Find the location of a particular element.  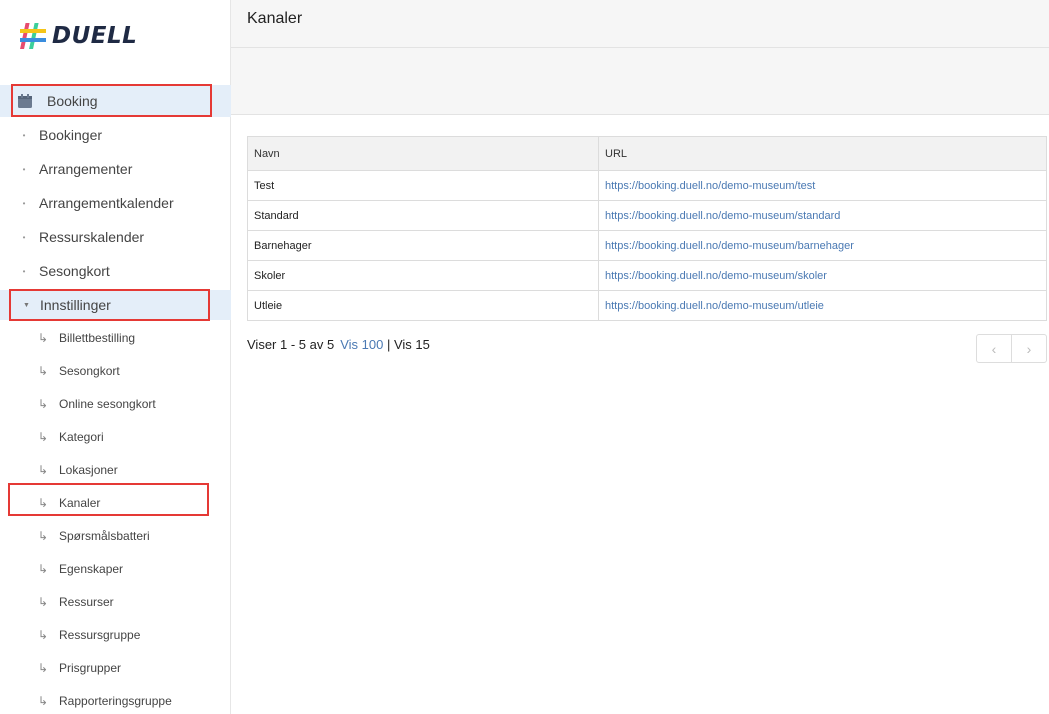

sidebar-subitem-ressursgruppe: ↳ Ressursgruppe is located at coordinates (115, 635).